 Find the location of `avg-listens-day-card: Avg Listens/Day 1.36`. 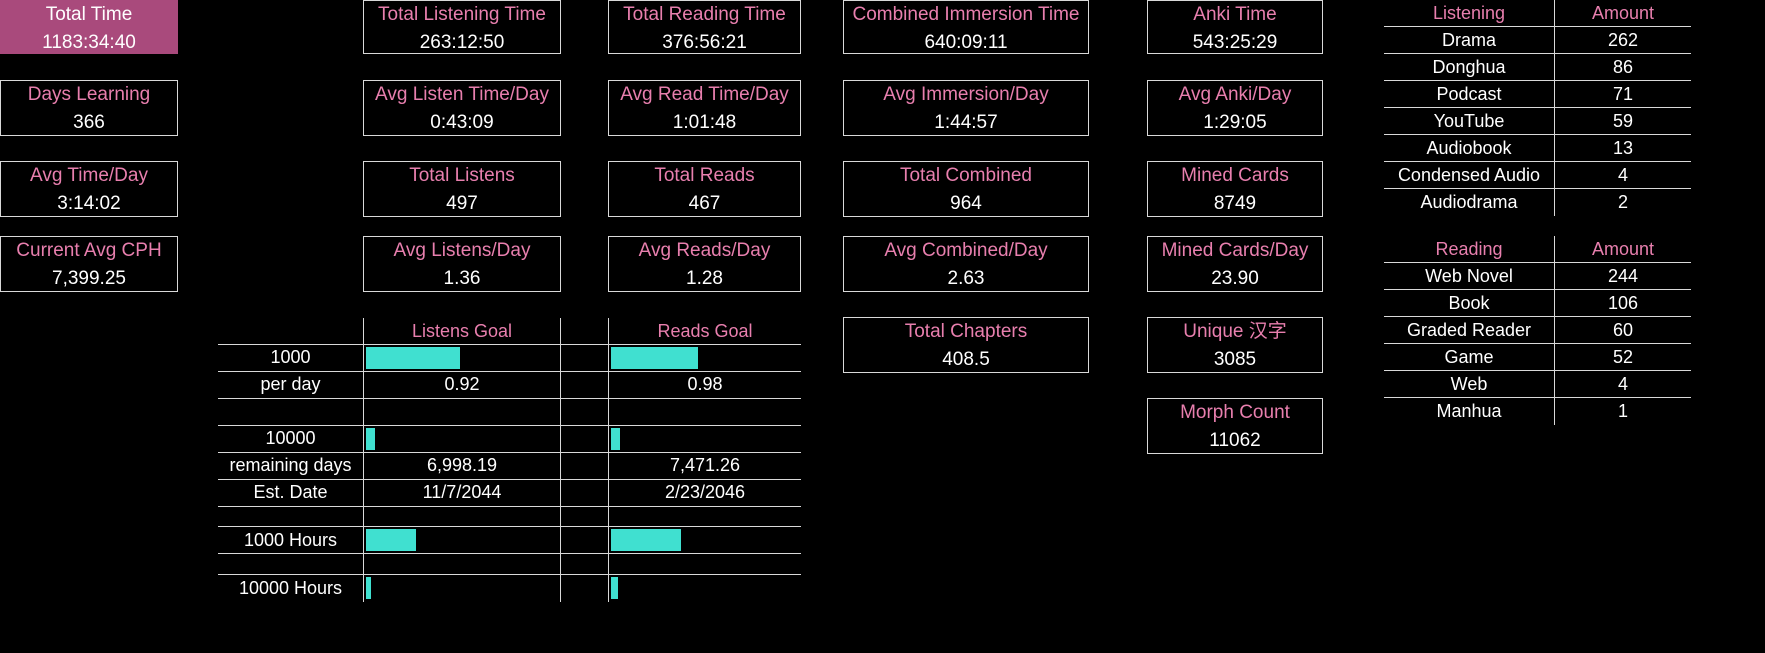

avg-listens-day-card: Avg Listens/Day 1.36 is located at coordinates (462, 264).